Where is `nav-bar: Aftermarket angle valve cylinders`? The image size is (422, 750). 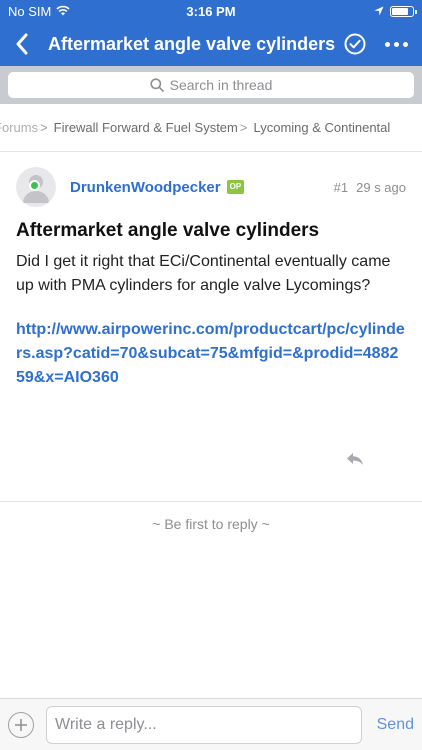 nav-bar: Aftermarket angle valve cylinders is located at coordinates (211, 44).